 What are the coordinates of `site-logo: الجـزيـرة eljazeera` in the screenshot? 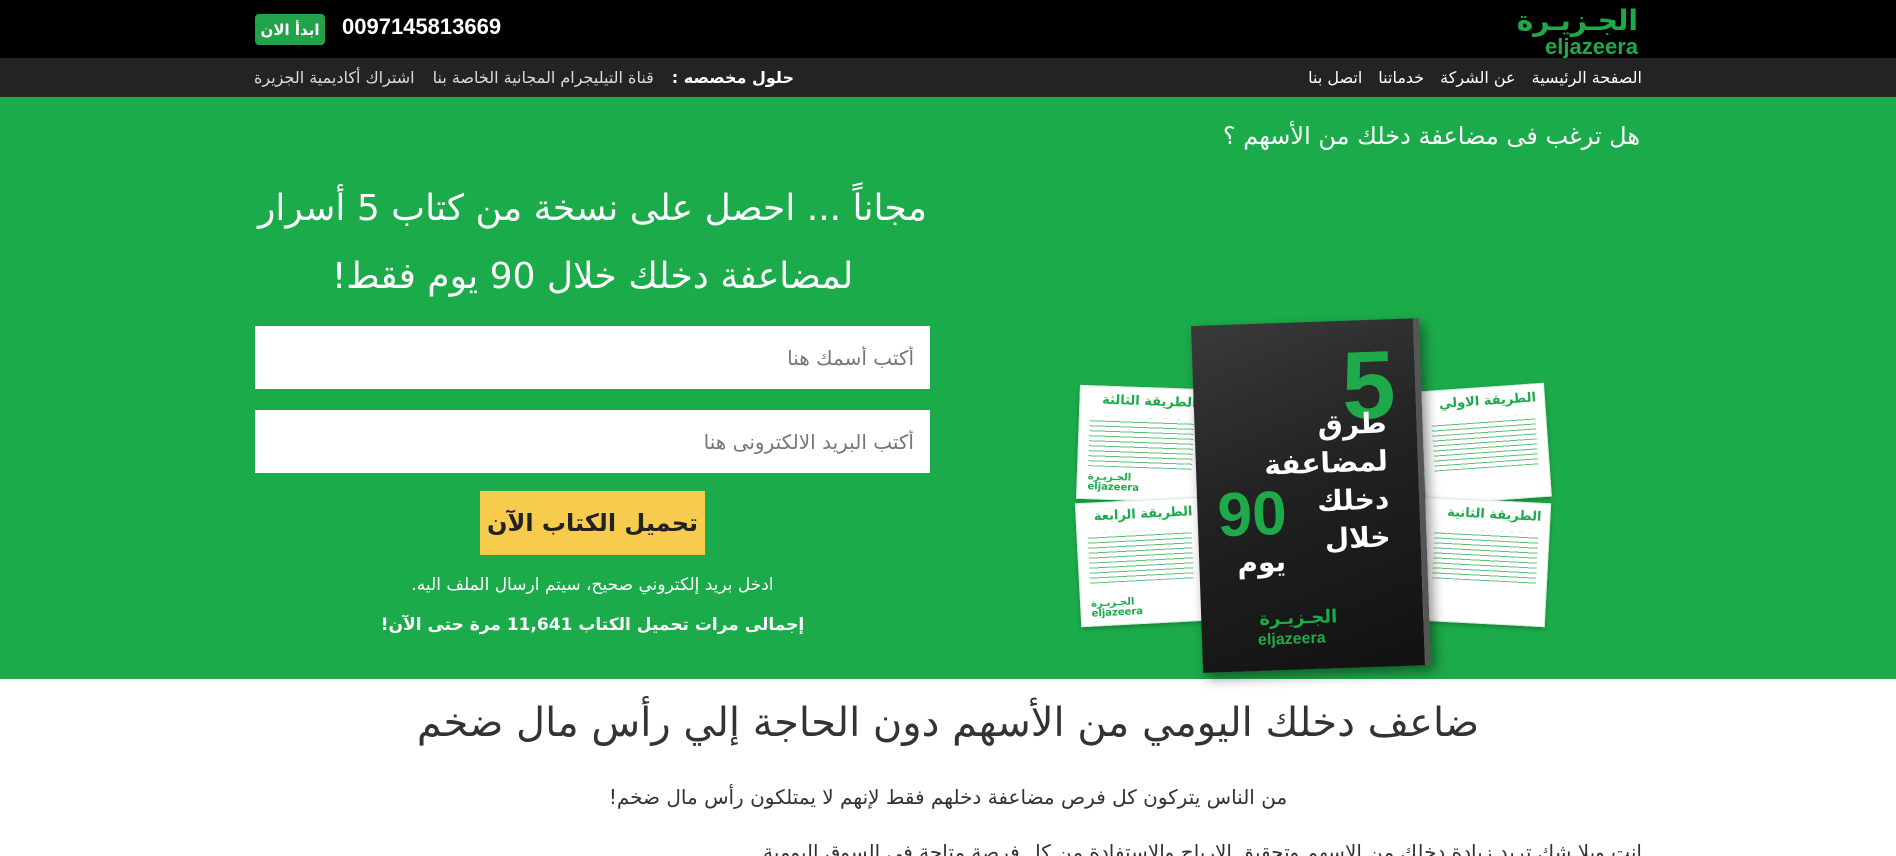 It's located at (1577, 31).